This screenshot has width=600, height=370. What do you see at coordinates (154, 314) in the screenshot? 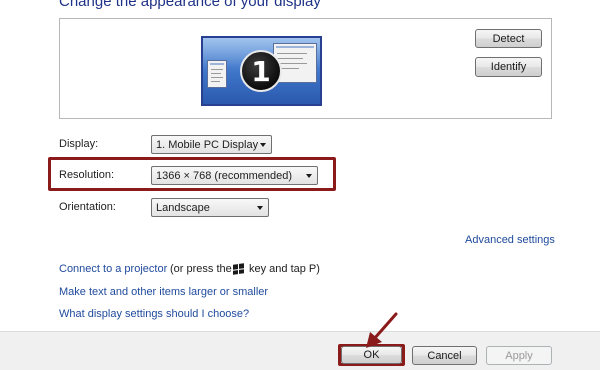
I see `display-help-link: What display settings should I choose?` at bounding box center [154, 314].